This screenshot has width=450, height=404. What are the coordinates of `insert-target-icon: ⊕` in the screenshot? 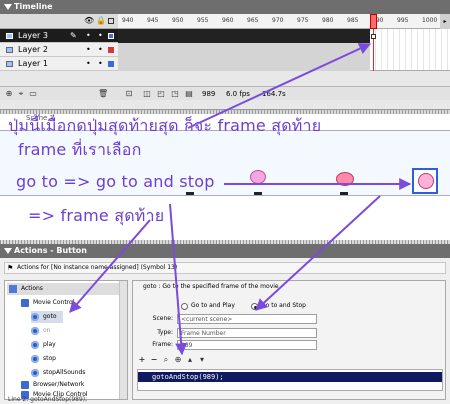 It's located at (178, 360).